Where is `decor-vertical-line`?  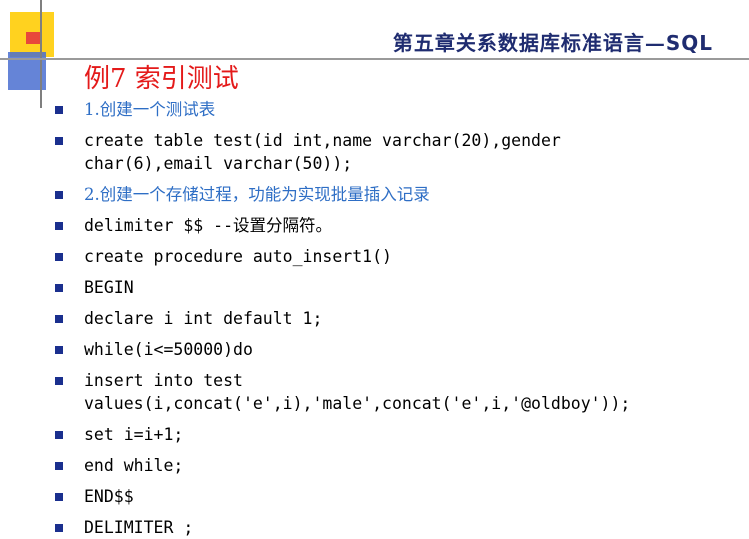
decor-vertical-line is located at coordinates (41, 54).